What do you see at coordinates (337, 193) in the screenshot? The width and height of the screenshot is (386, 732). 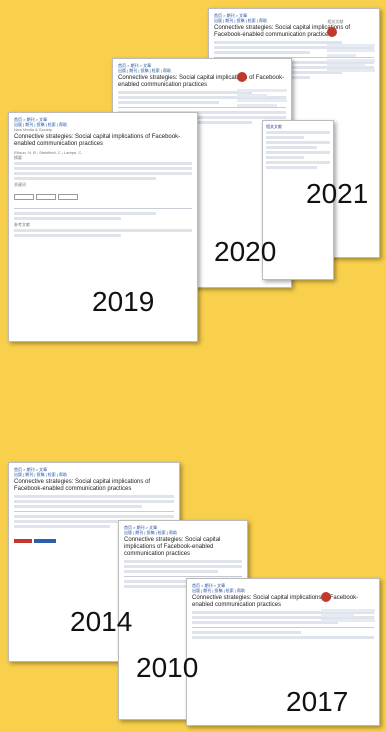 I see `year-label-2021: 2021` at bounding box center [337, 193].